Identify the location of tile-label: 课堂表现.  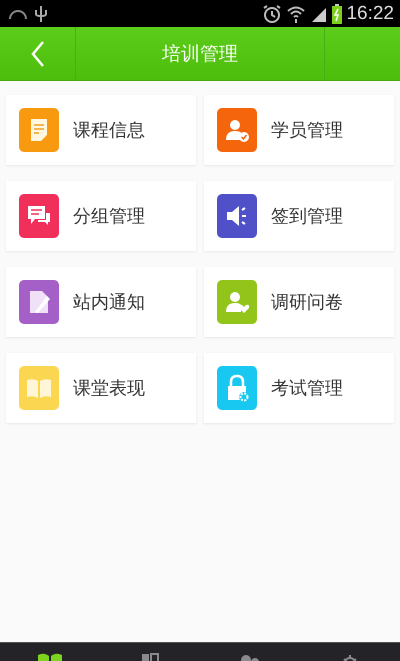
(109, 388).